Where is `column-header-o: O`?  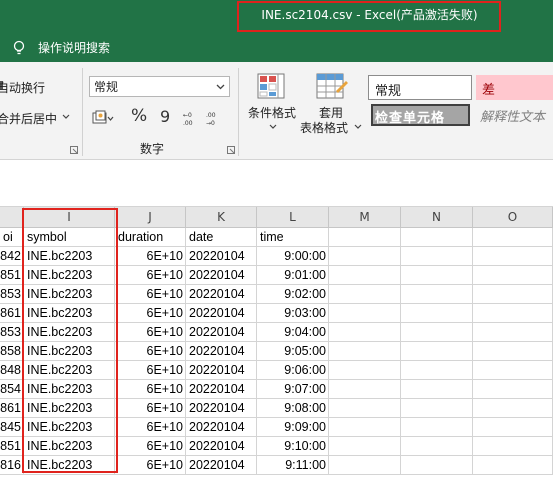 column-header-o: O is located at coordinates (513, 217).